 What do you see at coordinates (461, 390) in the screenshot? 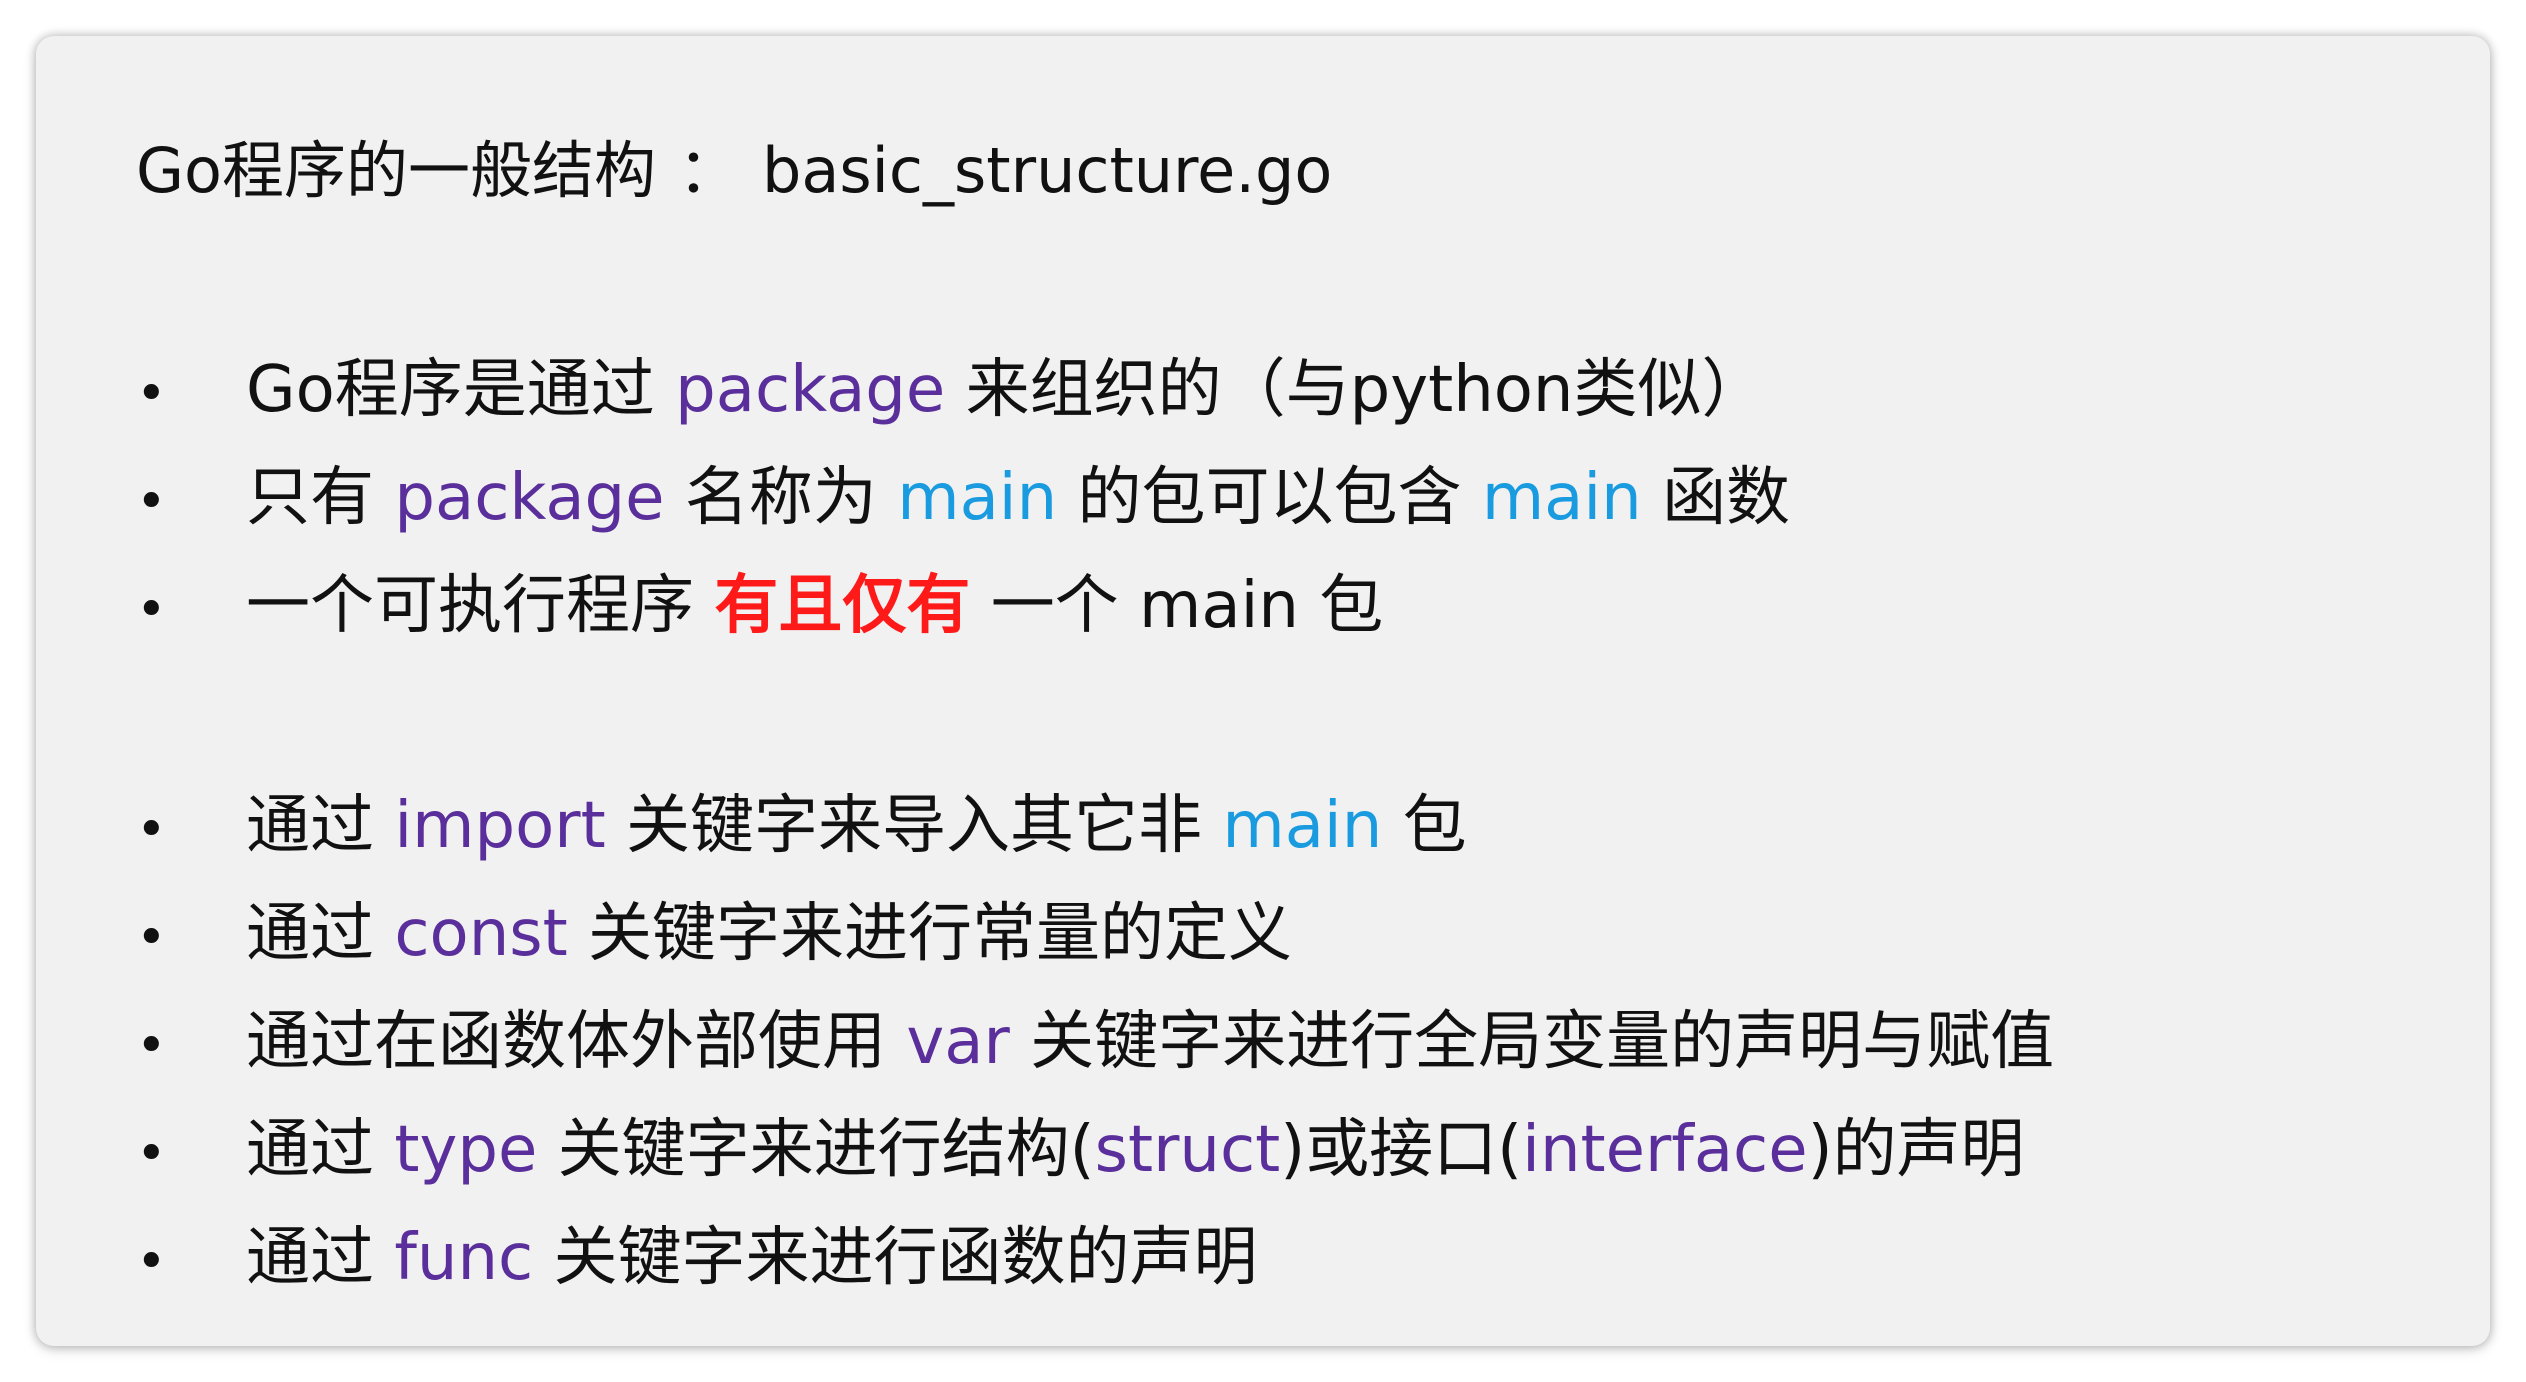
I see `bullet-text: Go程序是通过` at bounding box center [461, 390].